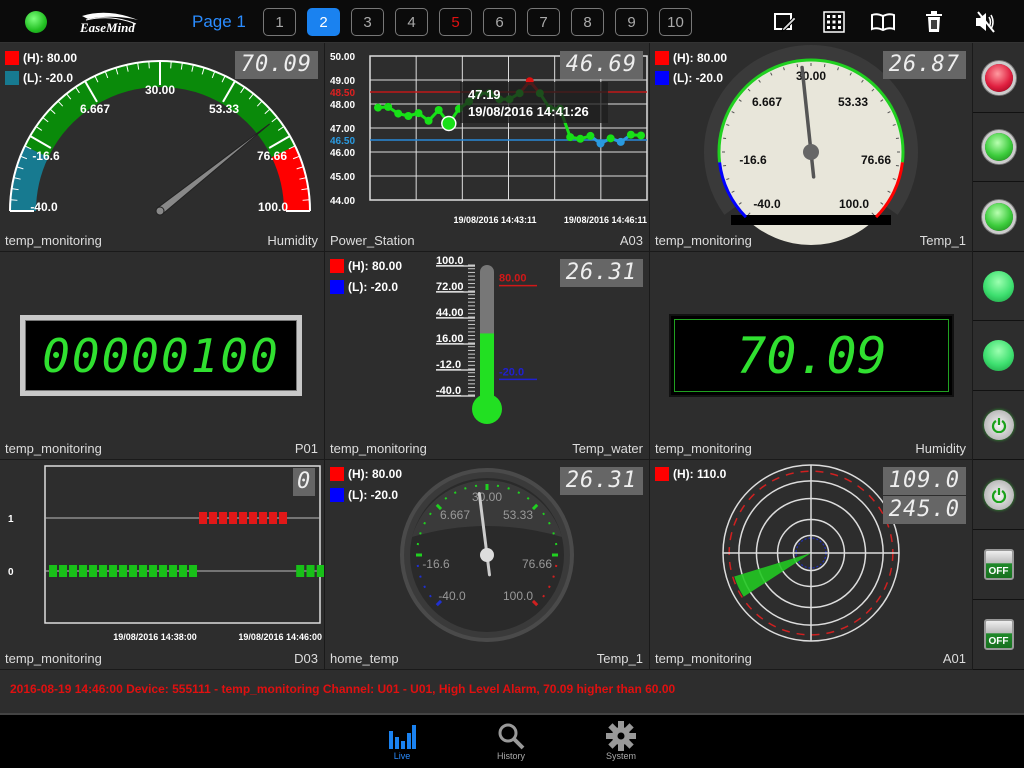 The height and width of the screenshot is (768, 1024). Describe the element at coordinates (605, 220) in the screenshot. I see `x-tick-label: 19/08/2016 14:46:11` at that location.